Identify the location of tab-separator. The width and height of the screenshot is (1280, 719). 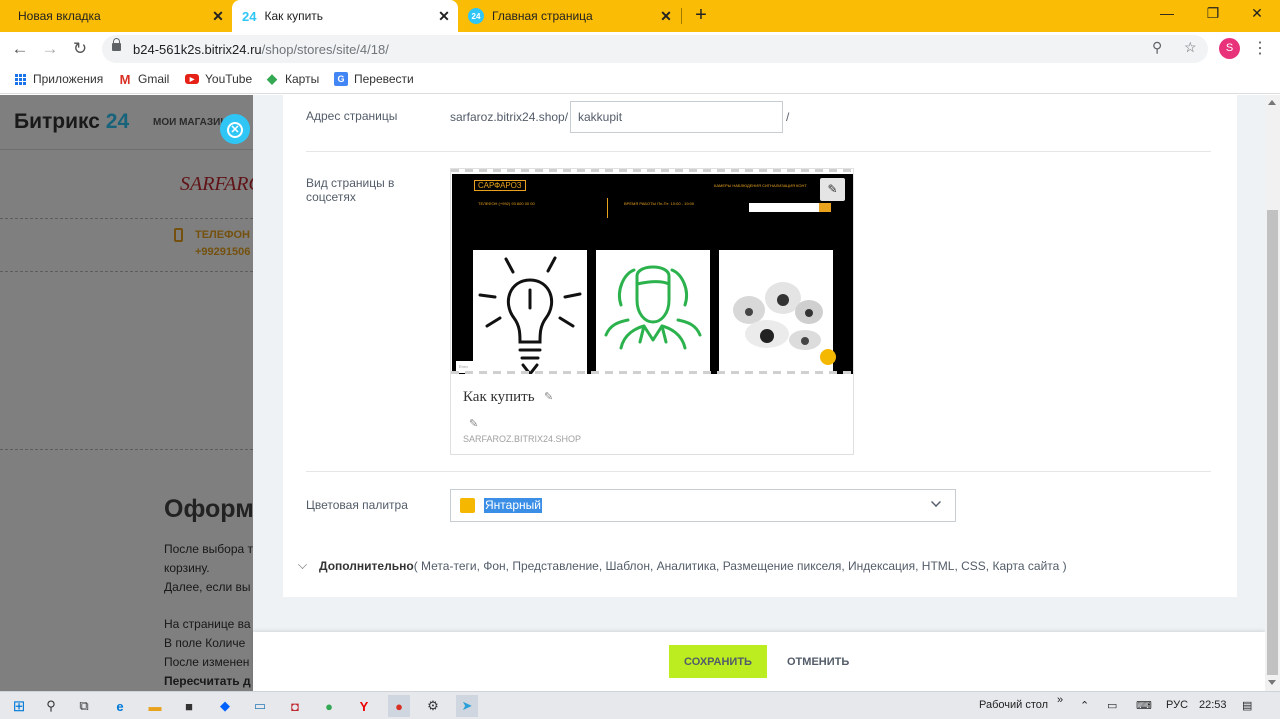
(681, 16).